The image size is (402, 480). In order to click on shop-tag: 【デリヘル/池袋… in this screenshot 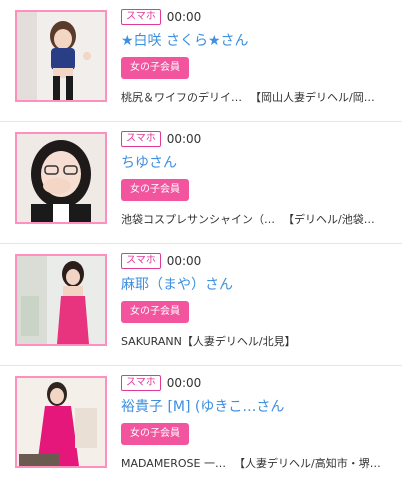, I will do `click(329, 219)`.